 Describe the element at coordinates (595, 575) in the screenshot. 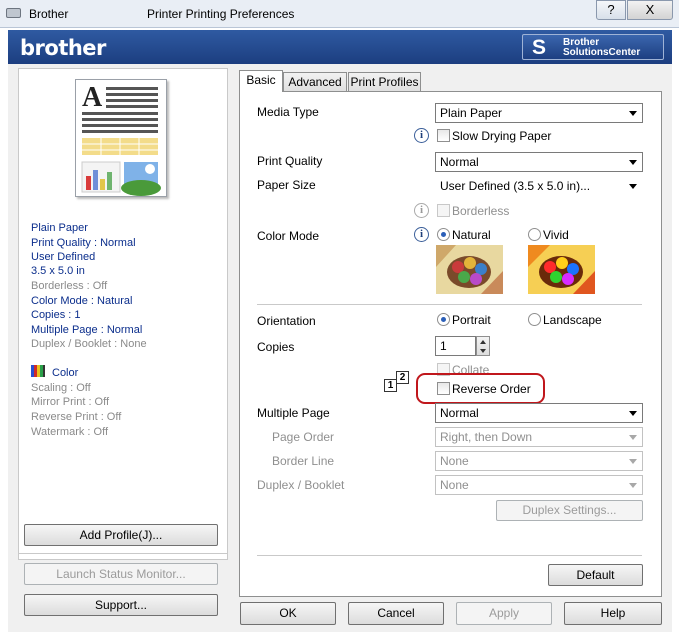

I see `default-button: Default` at that location.